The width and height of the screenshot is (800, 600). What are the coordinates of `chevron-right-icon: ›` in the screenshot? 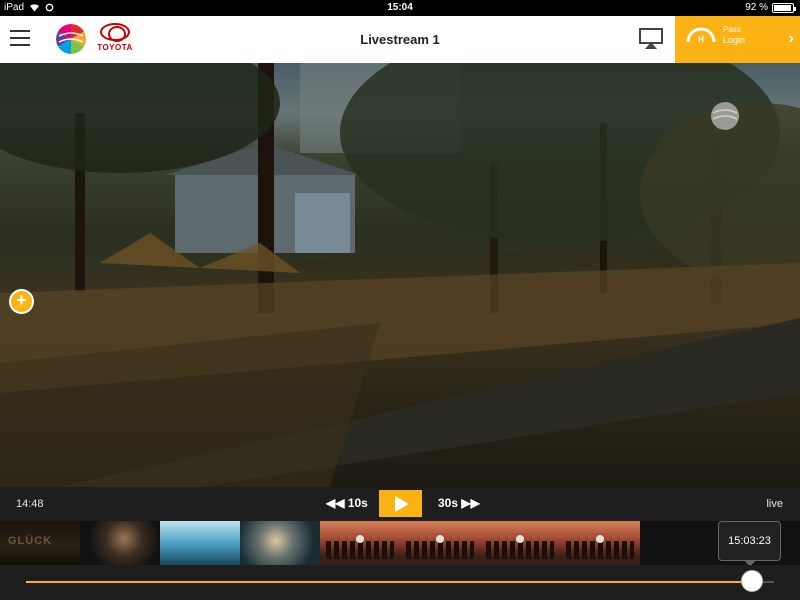 It's located at (791, 38).